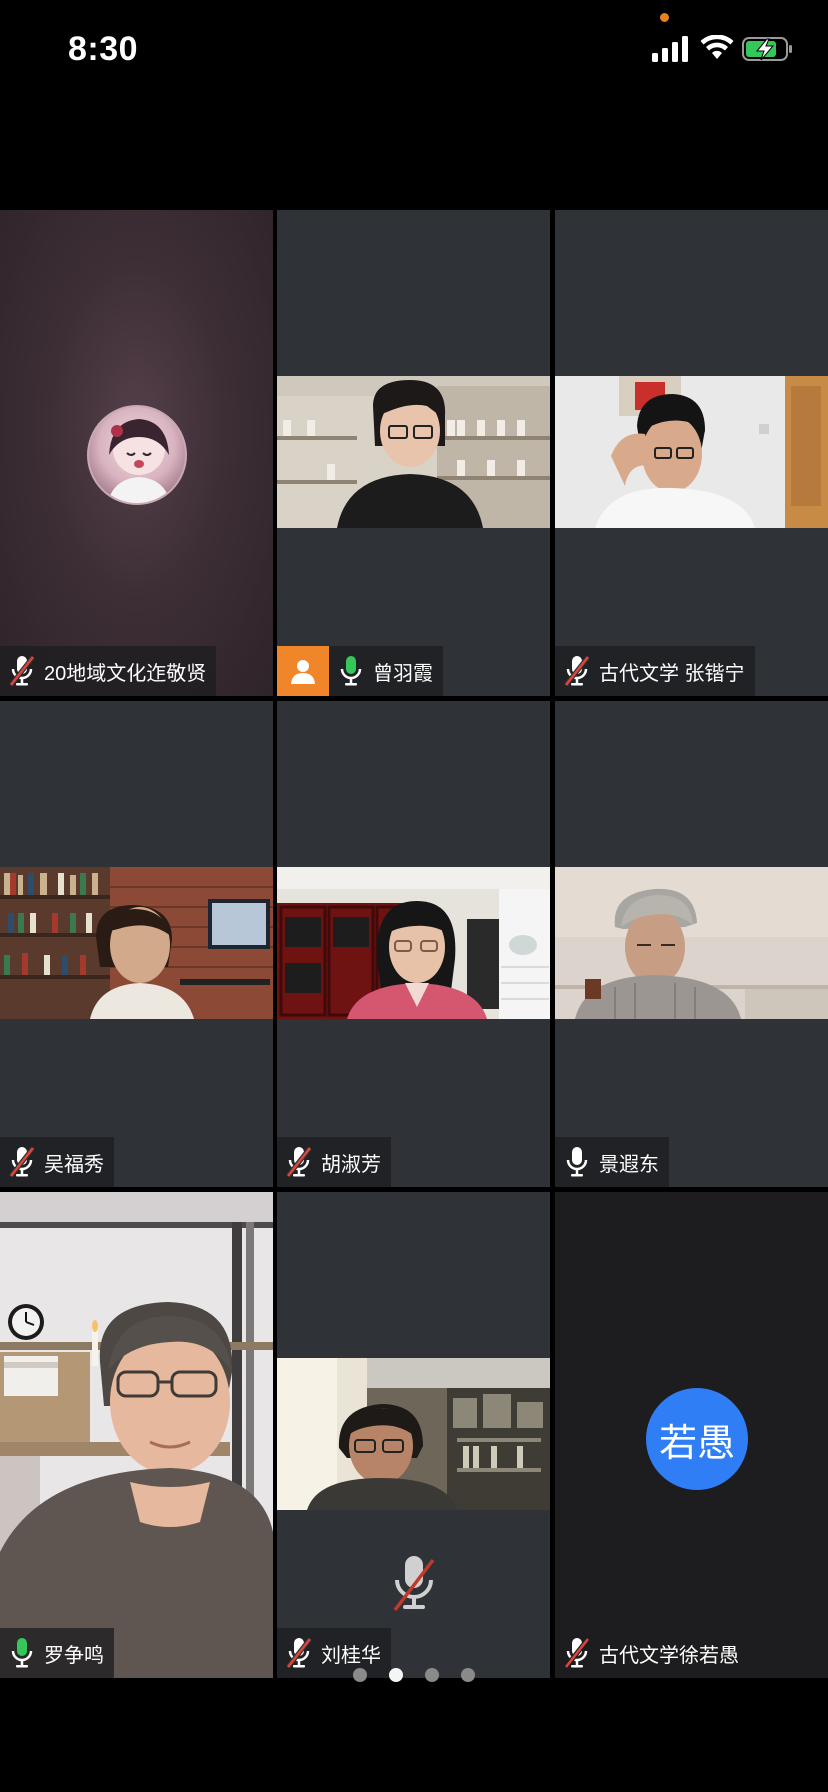  I want to click on participant-name: 古代文学徐若愚, so click(669, 1655).